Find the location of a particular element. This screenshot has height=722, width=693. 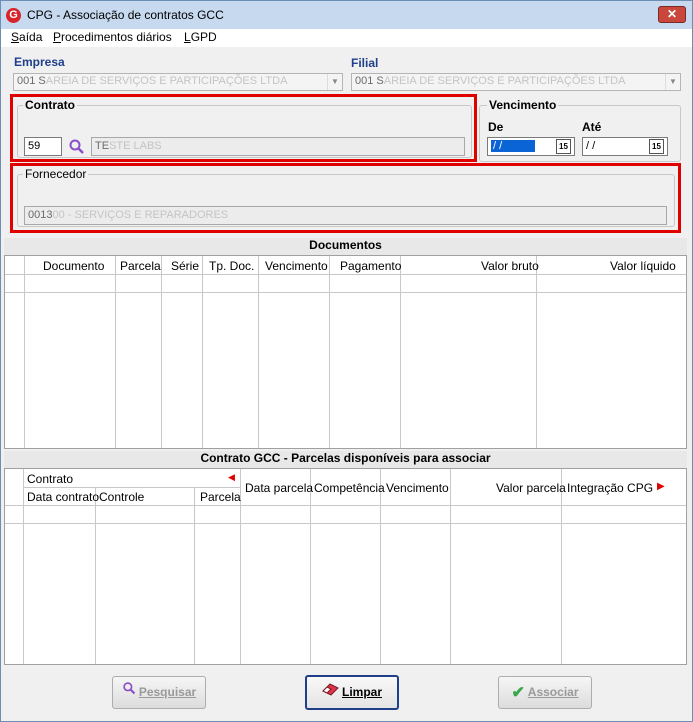

limpar-label: Limpar is located at coordinates (361, 692).